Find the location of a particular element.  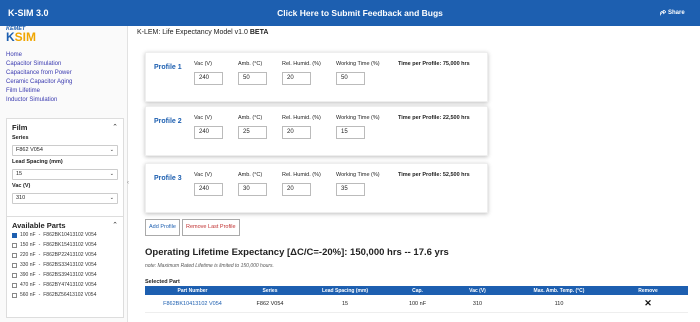

series-select: F862 V054 ⌄ is located at coordinates (65, 150).